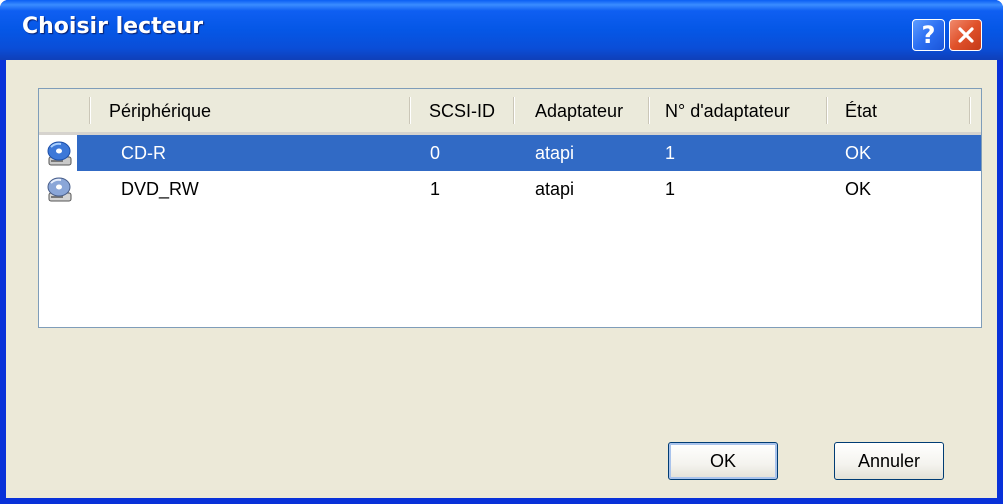 The width and height of the screenshot is (1003, 504). What do you see at coordinates (510, 153) in the screenshot?
I see `list-item: CD-R 0 atapi 1 OK` at bounding box center [510, 153].